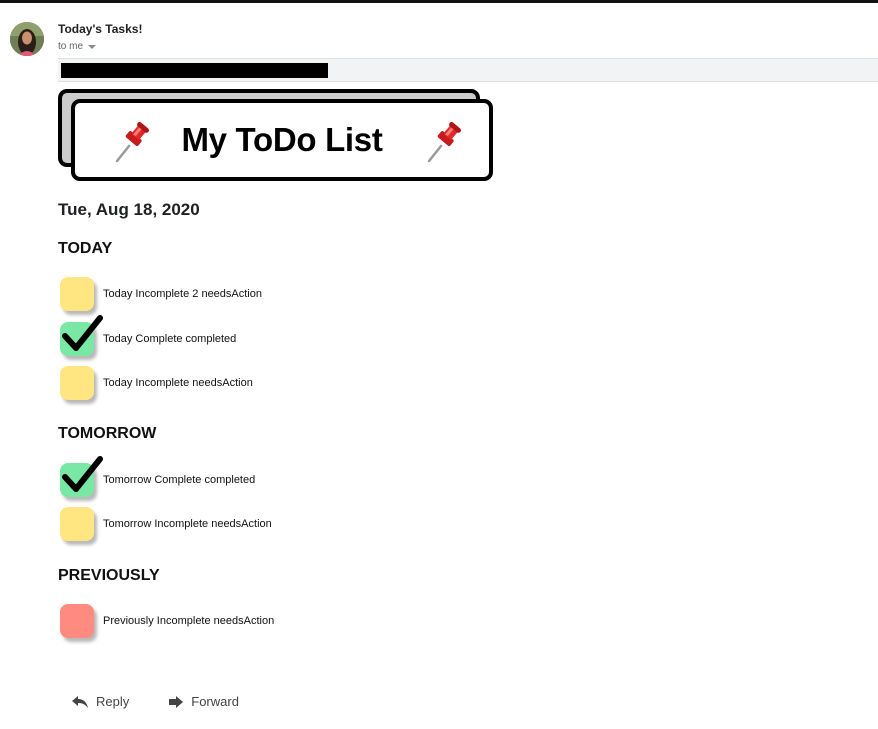 Image resolution: width=878 pixels, height=729 pixels. I want to click on task-item: Today Incomplete 2 needsAction, so click(161, 294).